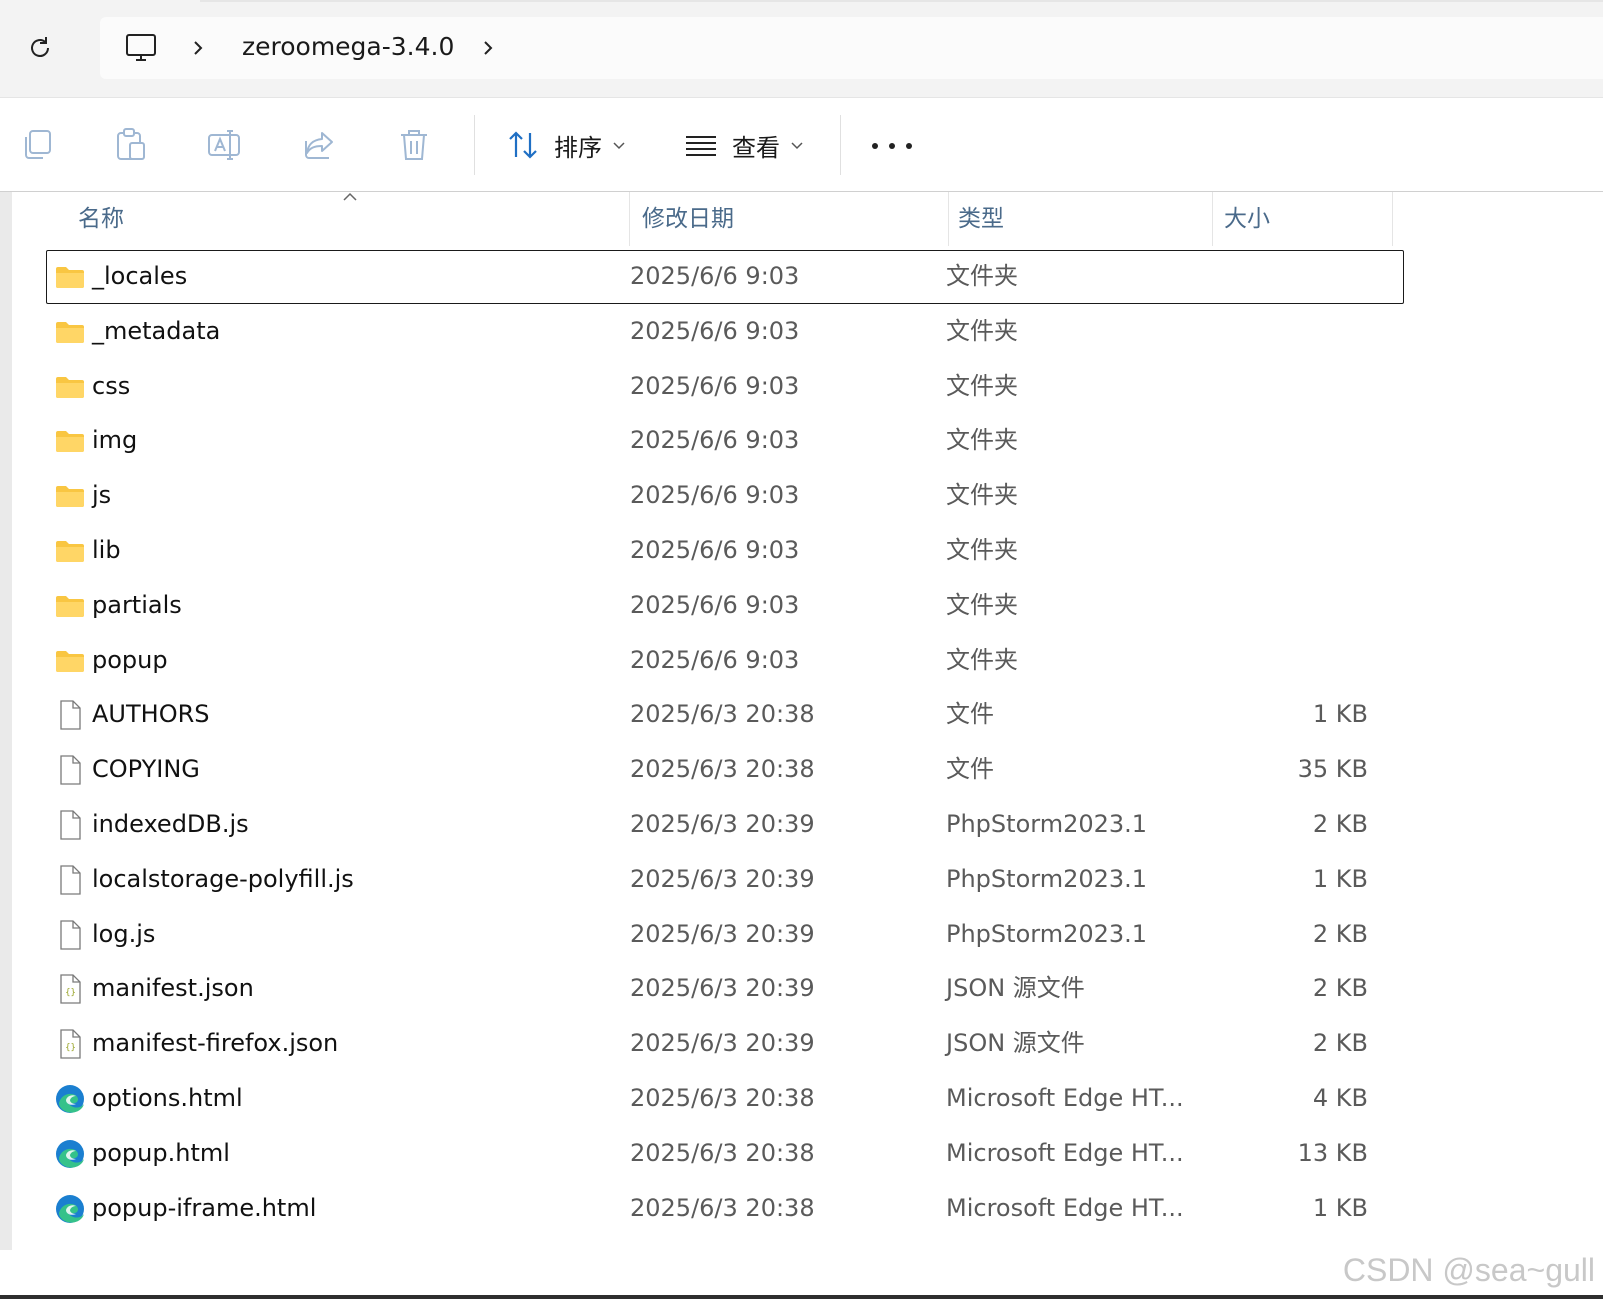 The height and width of the screenshot is (1299, 1603). What do you see at coordinates (725, 551) in the screenshot?
I see `file-row: lib 2025/6/6 9:03 文件夹` at bounding box center [725, 551].